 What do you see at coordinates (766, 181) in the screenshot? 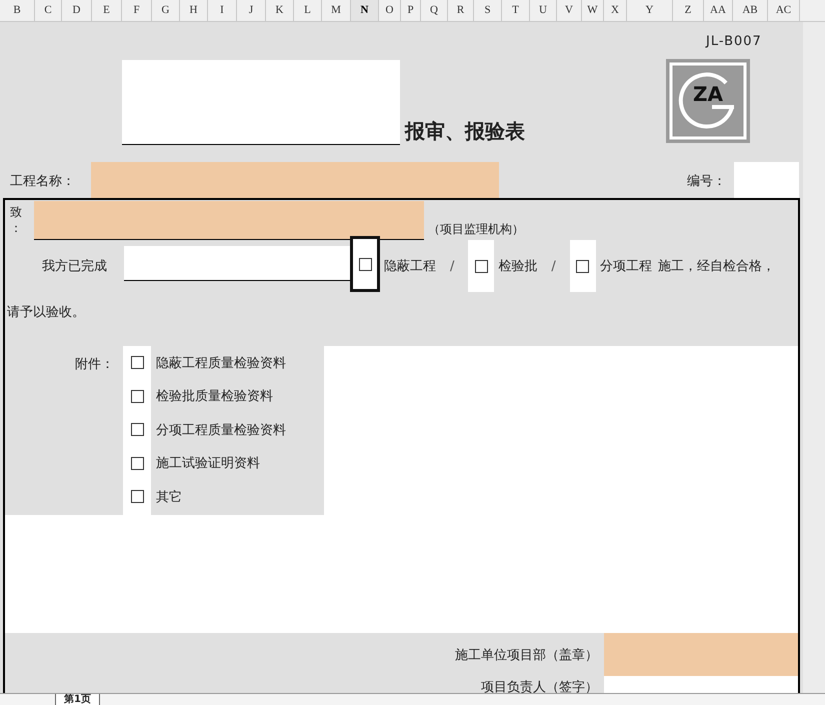
I see `number-field` at bounding box center [766, 181].